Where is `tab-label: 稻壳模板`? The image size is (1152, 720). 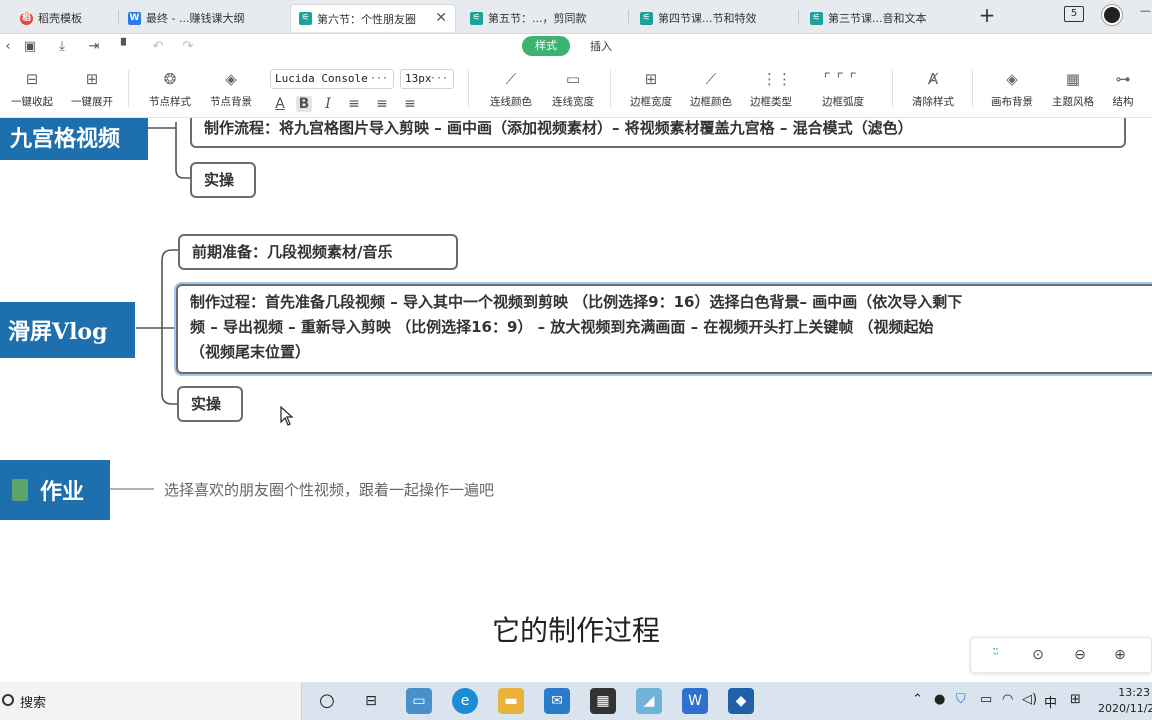
tab-label: 稻壳模板 is located at coordinates (60, 18).